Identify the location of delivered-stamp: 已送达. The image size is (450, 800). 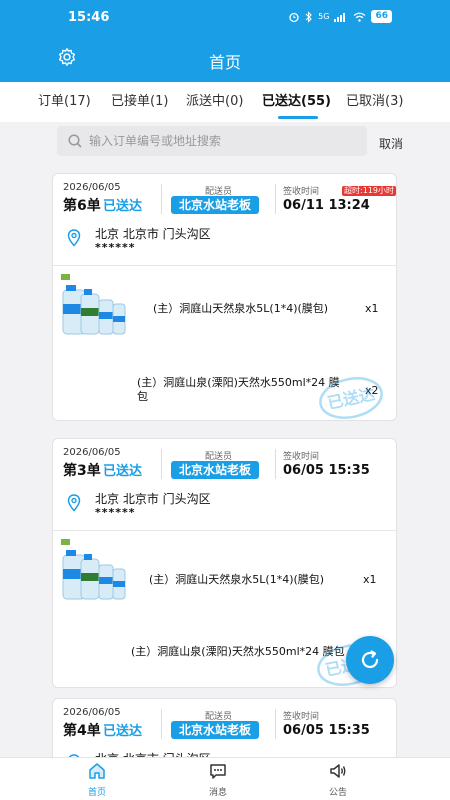
(351, 398).